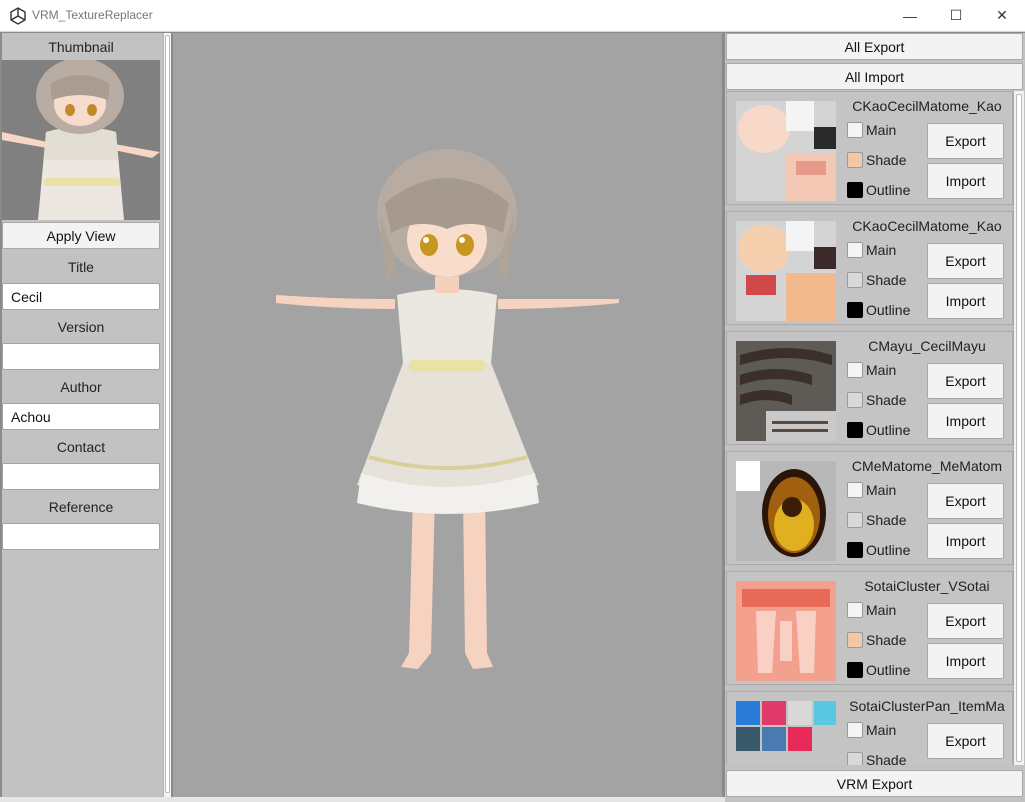 The width and height of the screenshot is (1025, 802). Describe the element at coordinates (81, 416) in the screenshot. I see `author-field: Achou` at that location.